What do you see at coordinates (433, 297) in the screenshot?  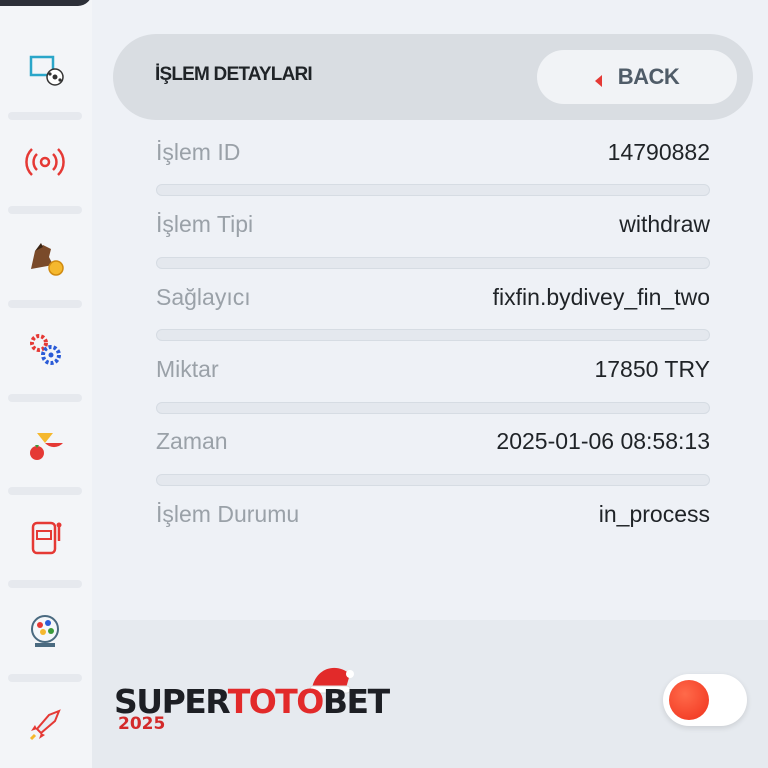 I see `detail-row-provider: Sağlayıcı fixfin.bydivey_fin_two` at bounding box center [433, 297].